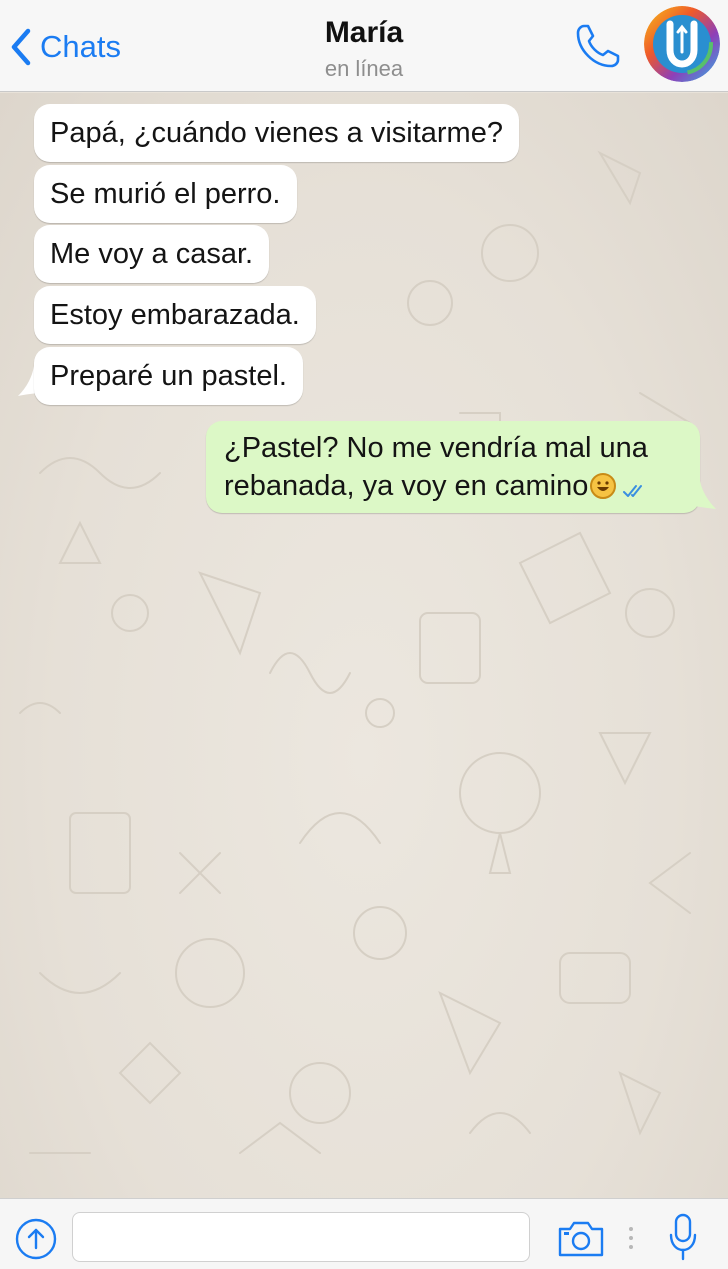 Image resolution: width=728 pixels, height=1269 pixels. I want to click on outgoing-bubble-tail, so click(703, 495).